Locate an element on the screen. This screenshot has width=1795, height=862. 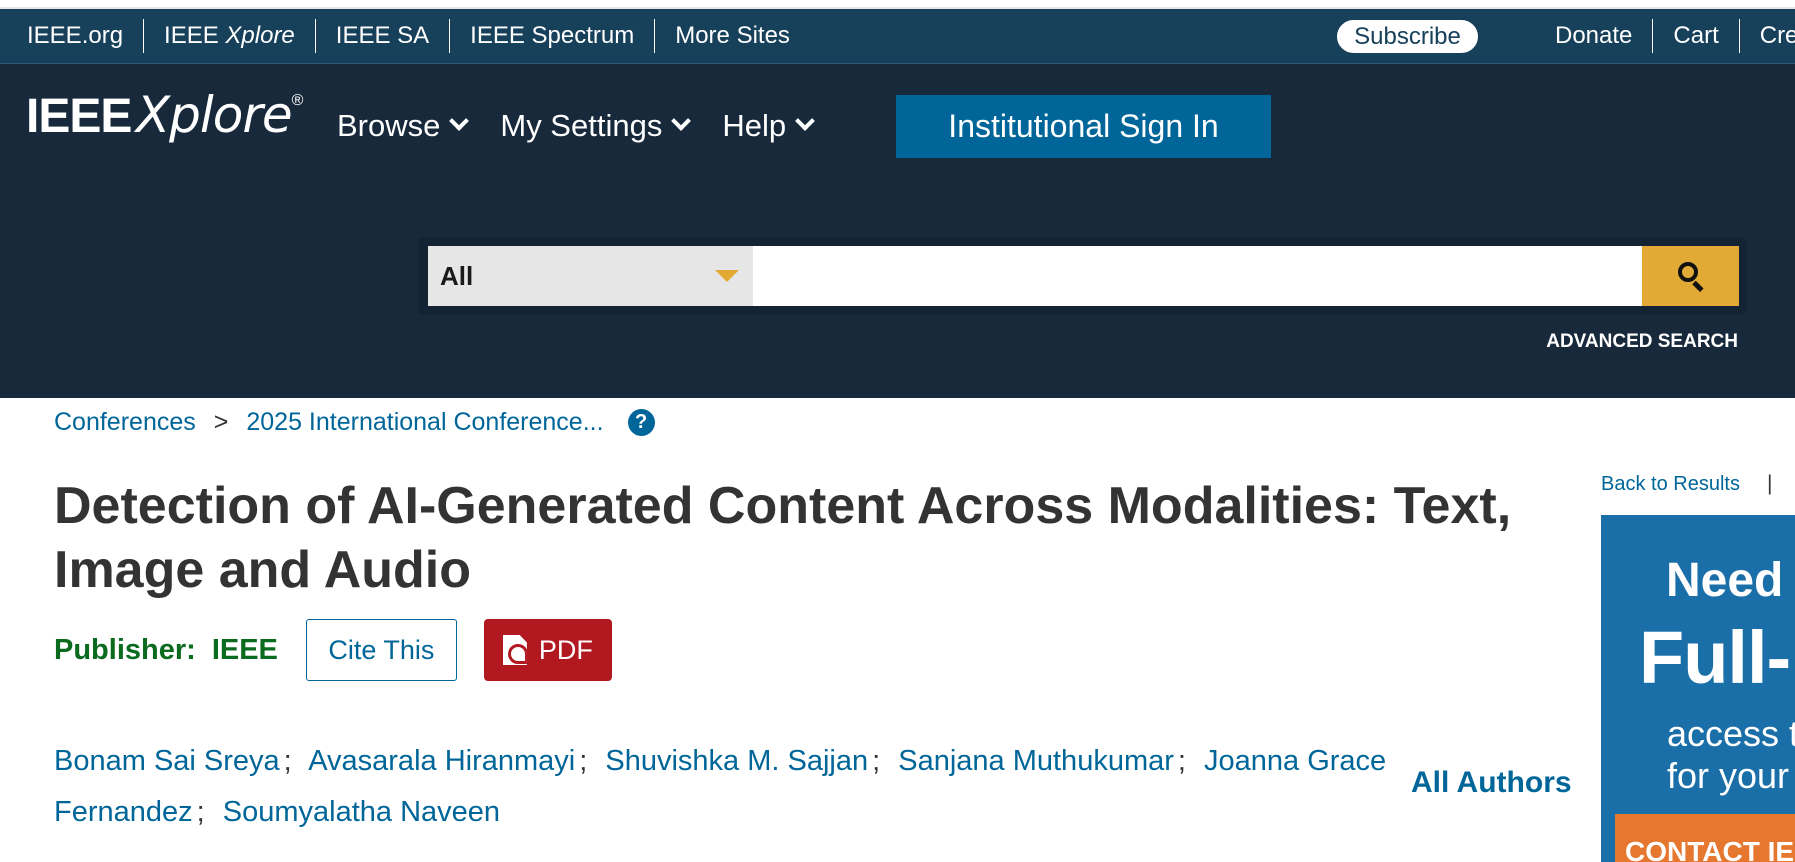
pdf-button: PDF is located at coordinates (547, 650).